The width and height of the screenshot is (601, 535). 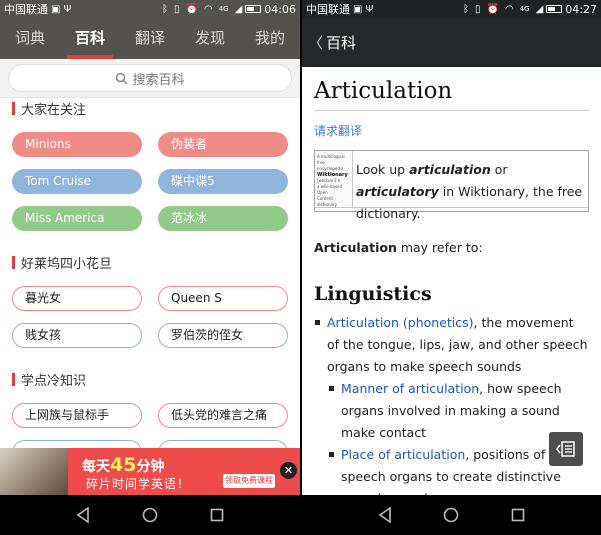 I want to click on article-title: Articulation, so click(x=451, y=94).